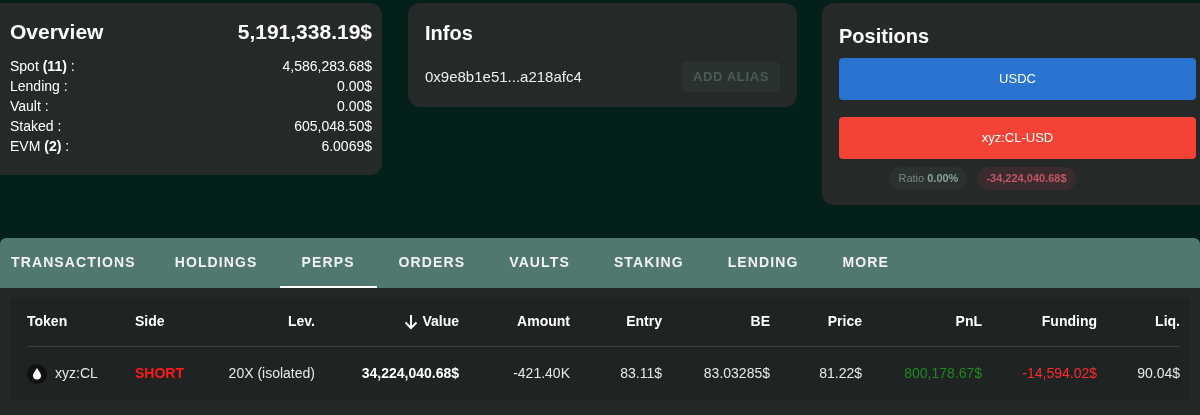 Image resolution: width=1200 pixels, height=415 pixels. What do you see at coordinates (432, 263) in the screenshot?
I see `tab: ORDERS` at bounding box center [432, 263].